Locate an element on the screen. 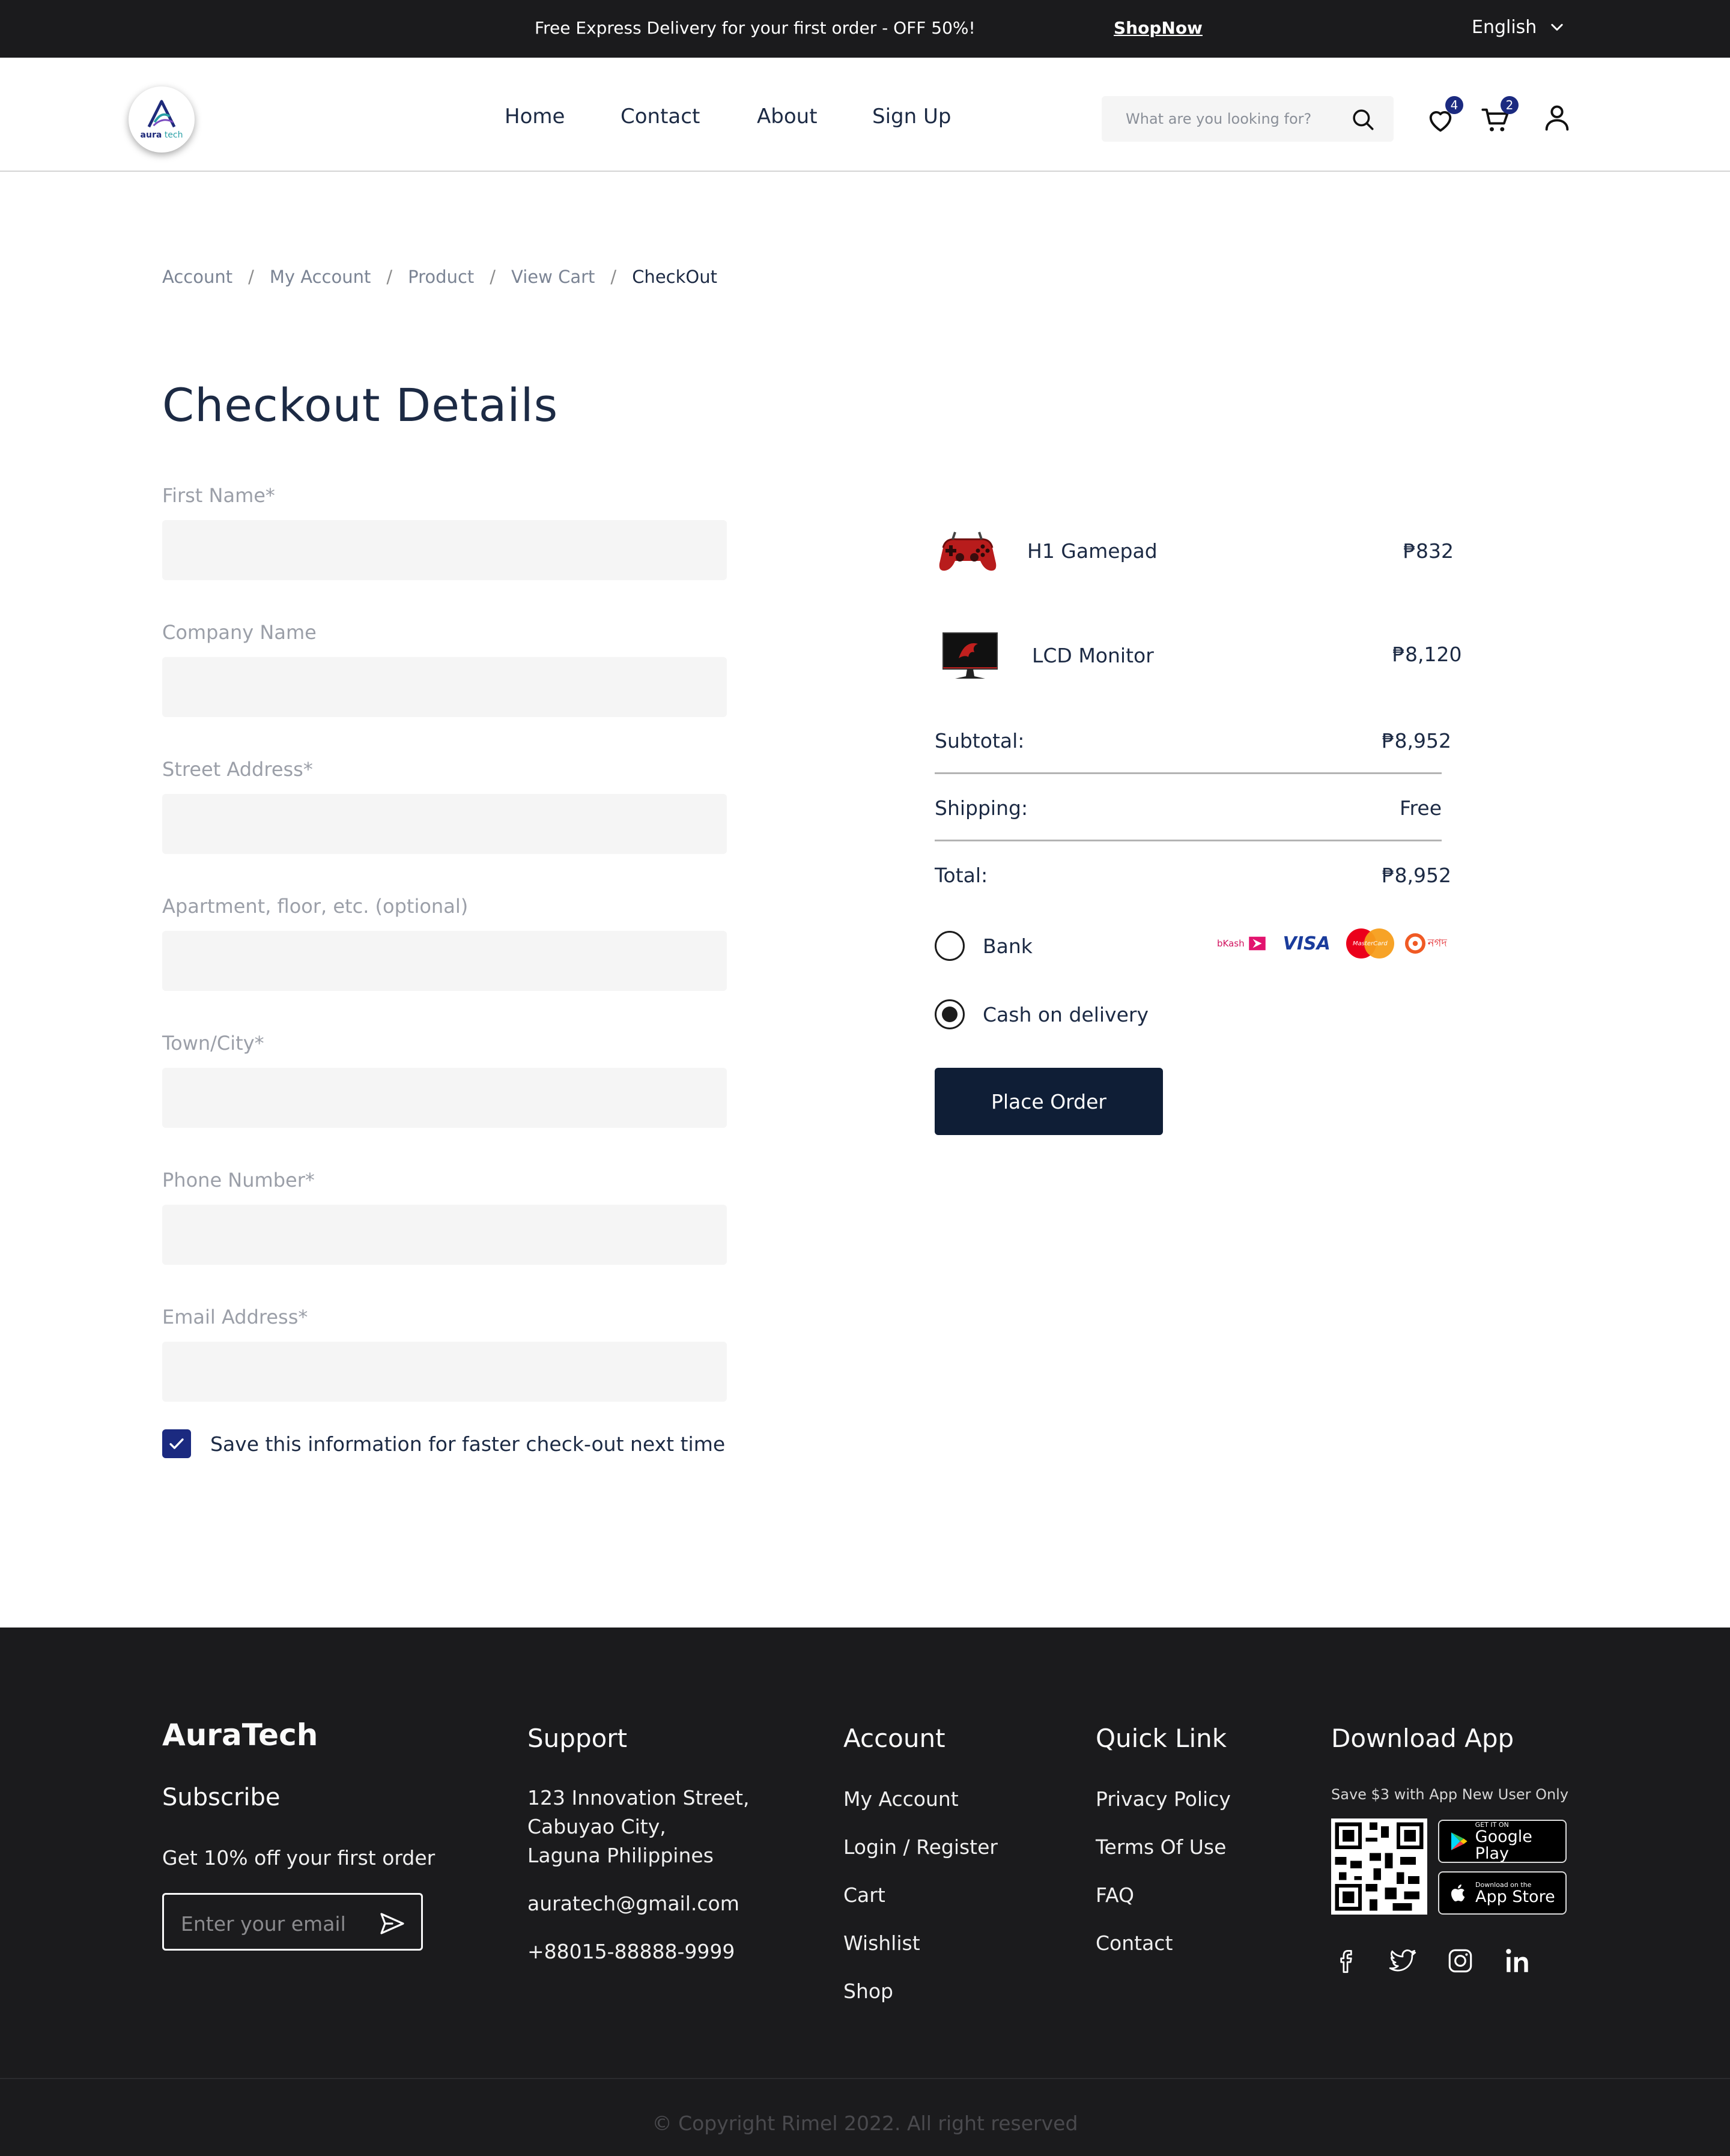 This screenshot has width=1730, height=2156. subscribe-form is located at coordinates (292, 1922).